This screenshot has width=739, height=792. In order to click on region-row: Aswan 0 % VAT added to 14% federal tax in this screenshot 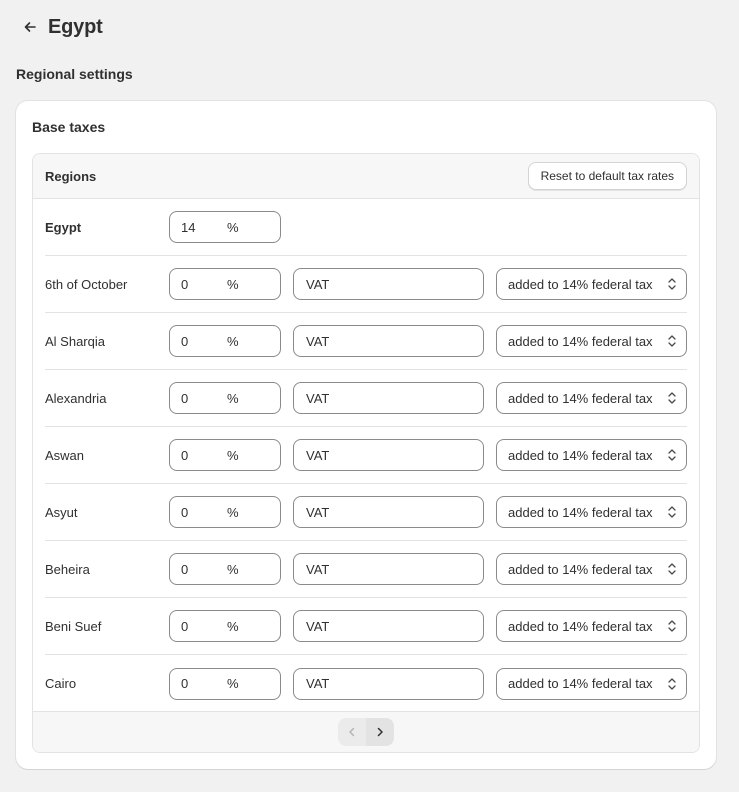, I will do `click(366, 455)`.